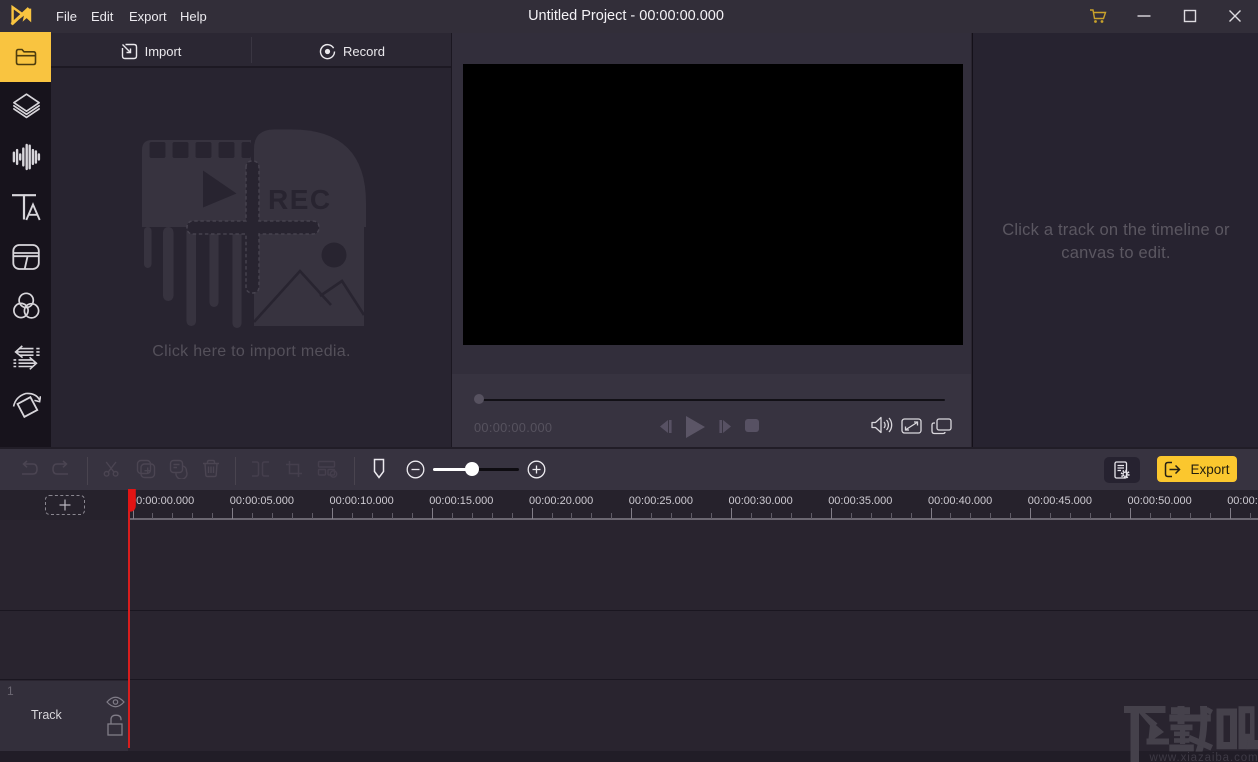  I want to click on svg-text: REC, so click(300, 199).